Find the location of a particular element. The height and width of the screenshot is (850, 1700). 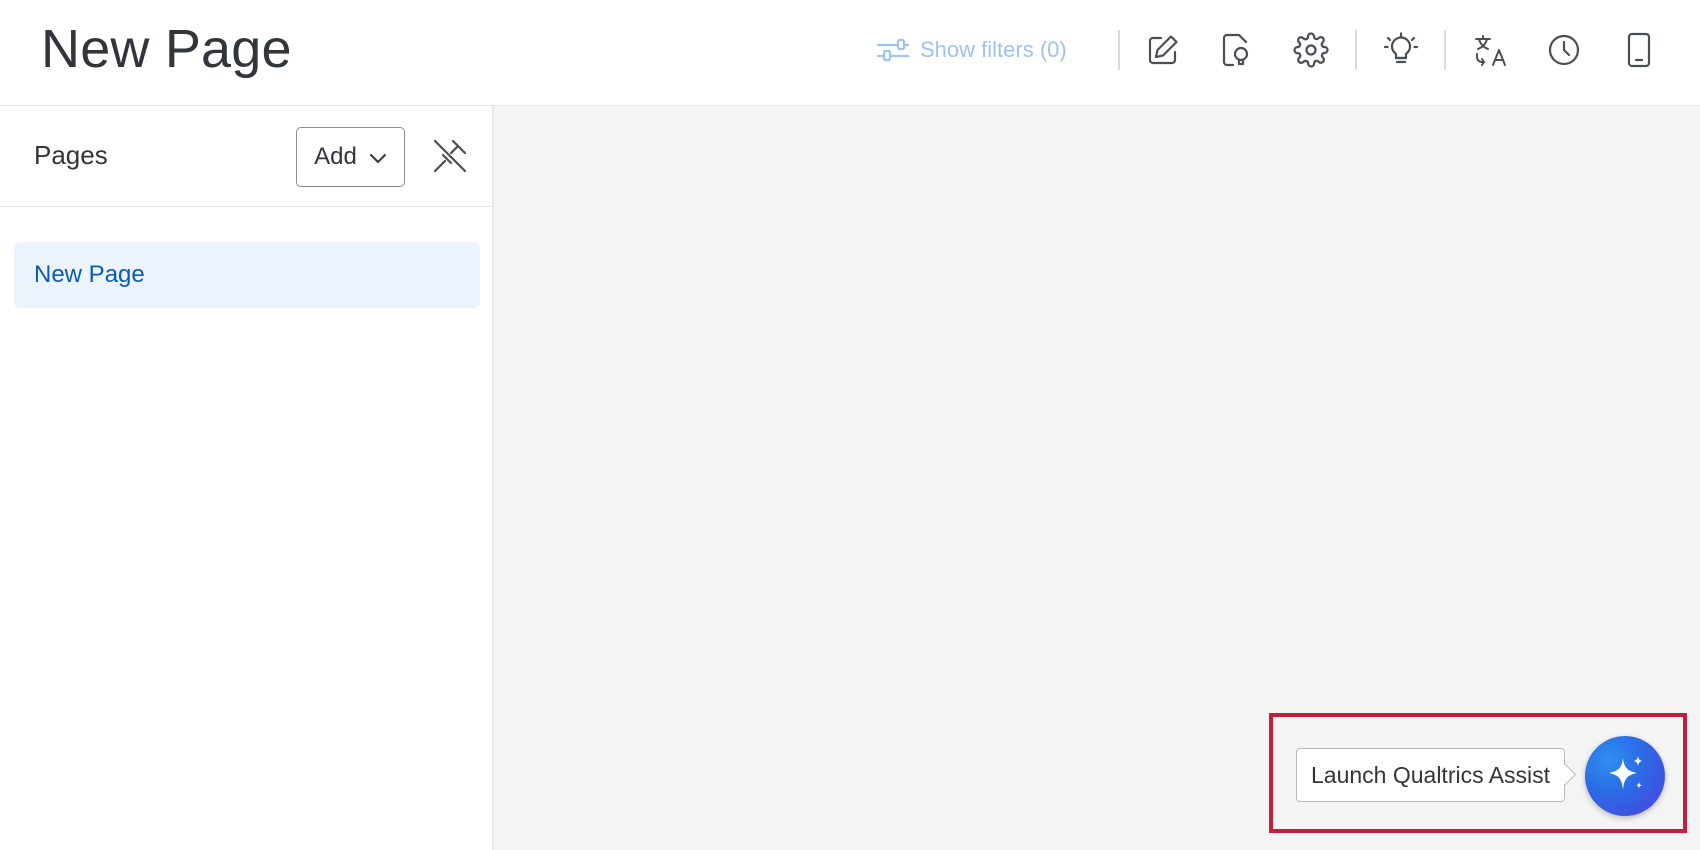

chevron-down-icon is located at coordinates (378, 157).